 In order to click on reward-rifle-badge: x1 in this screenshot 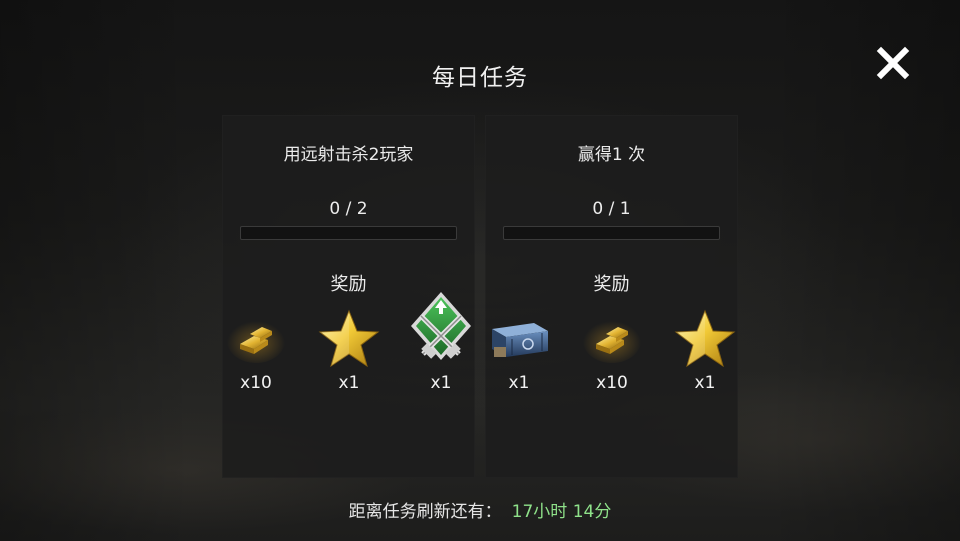, I will do `click(441, 345)`.